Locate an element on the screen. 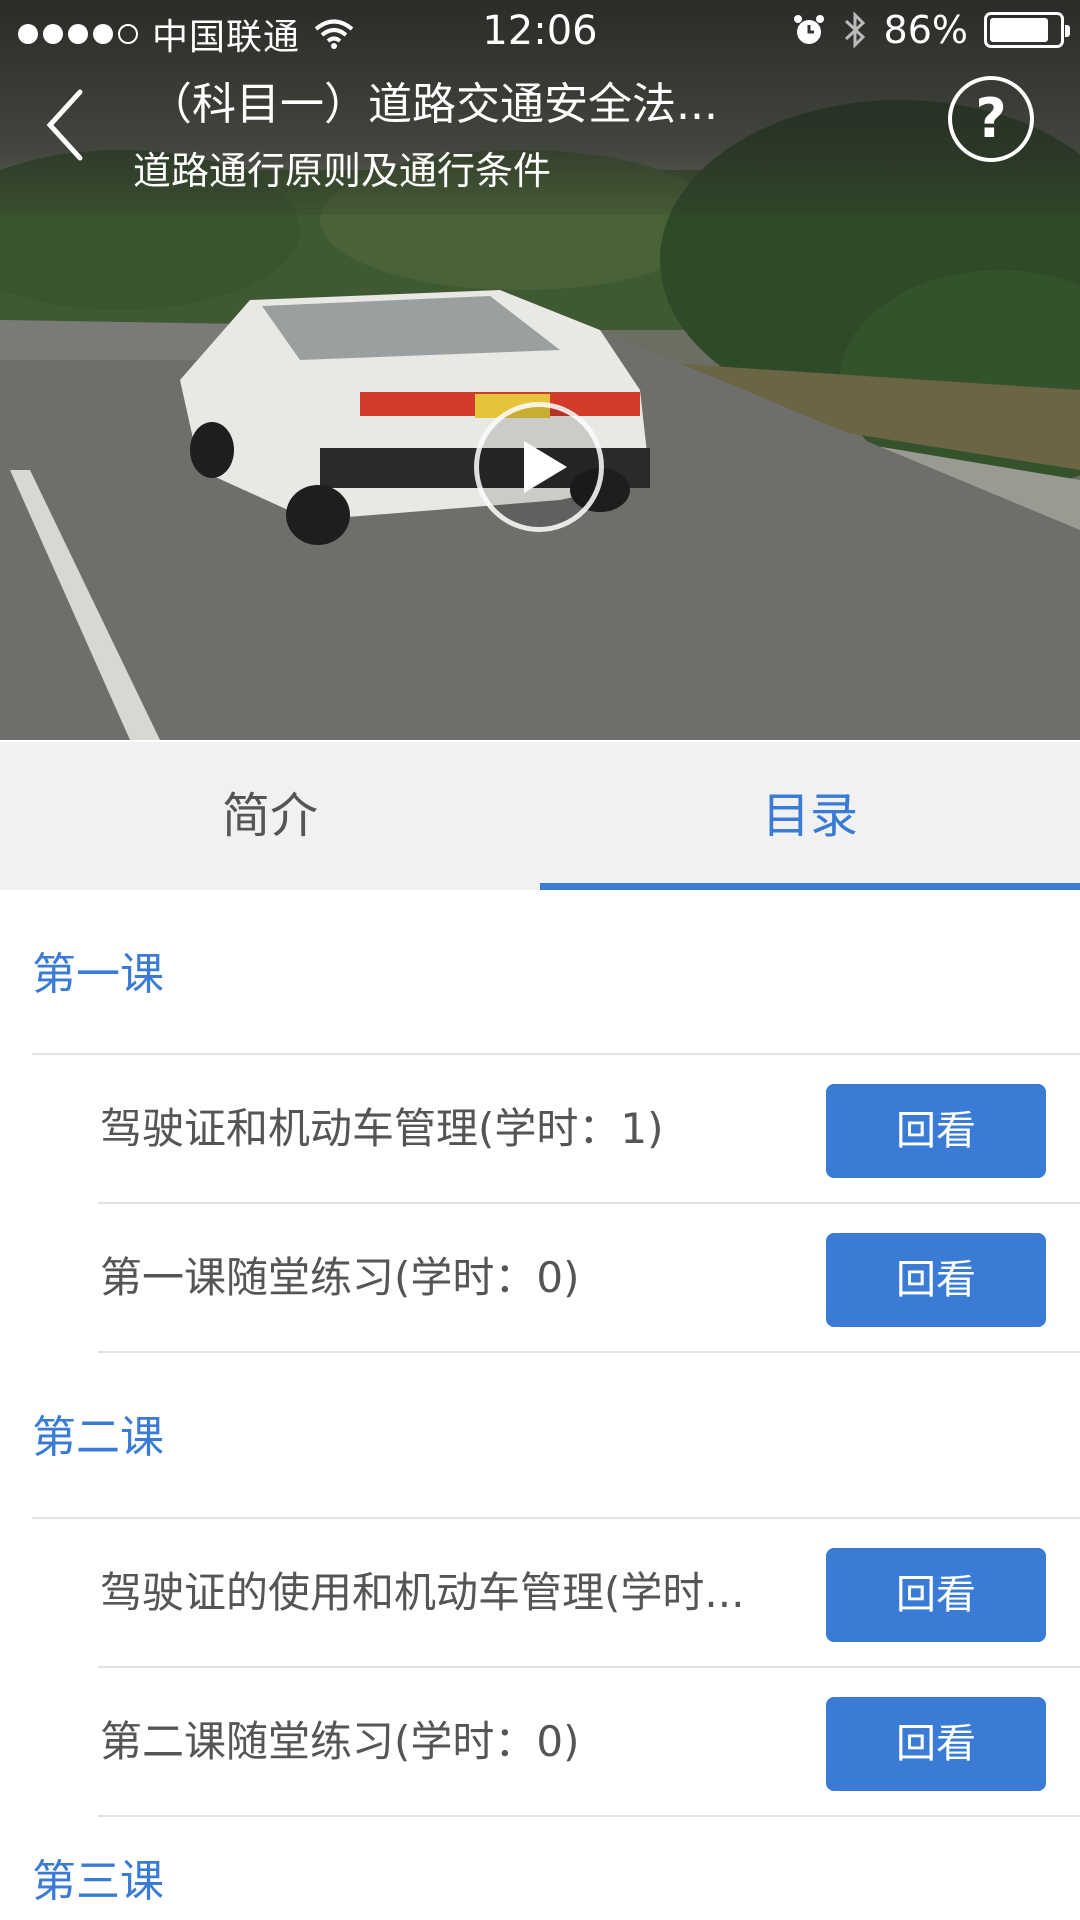  list-item: 第一课随堂练习(学时：0) 回看 is located at coordinates (589, 1278).